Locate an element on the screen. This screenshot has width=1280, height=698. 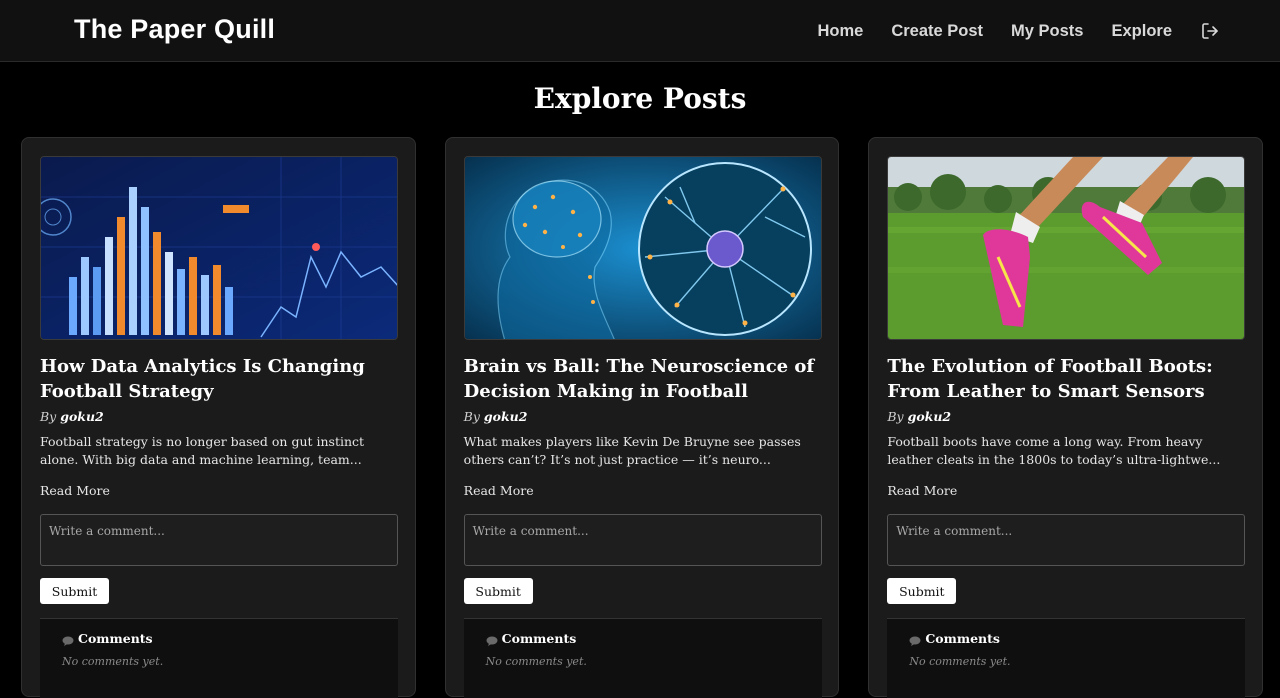
nav-create-post: Create Post is located at coordinates (937, 31).